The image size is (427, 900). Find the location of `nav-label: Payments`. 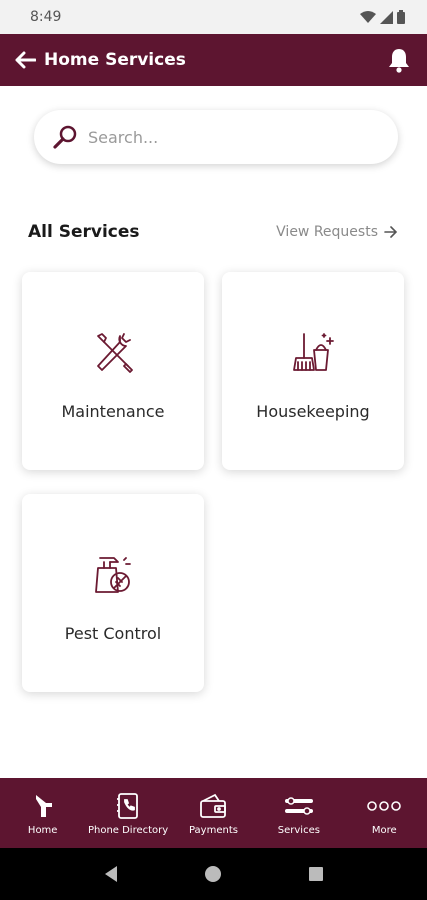

nav-label: Payments is located at coordinates (213, 830).